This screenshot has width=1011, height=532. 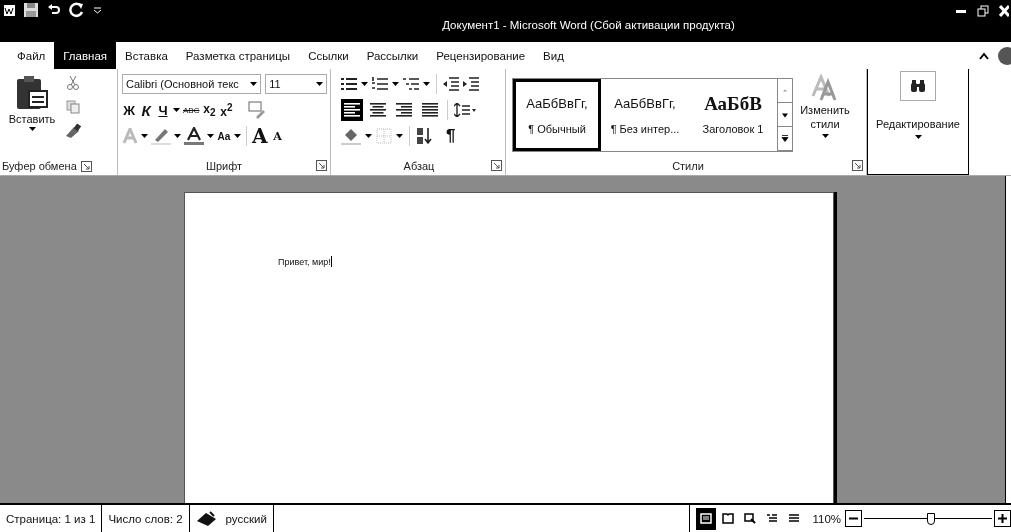 What do you see at coordinates (424, 136) in the screenshot?
I see `sort-icon` at bounding box center [424, 136].